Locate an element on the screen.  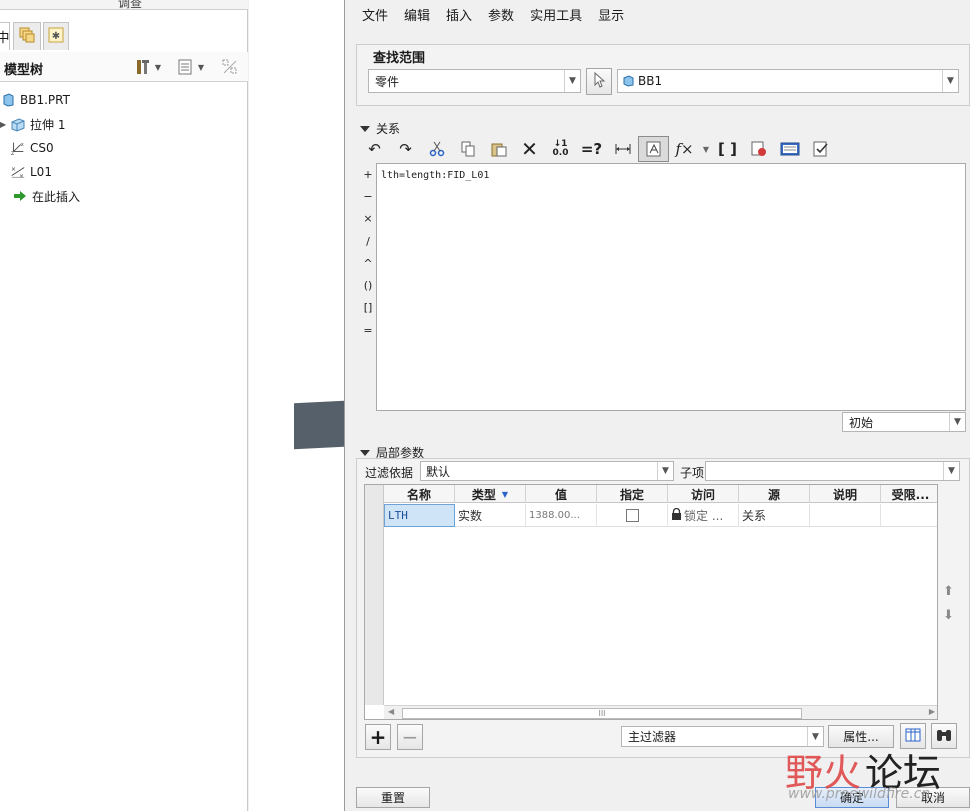
expand-arrow-icon: ▶ is located at coordinates (5, 124).